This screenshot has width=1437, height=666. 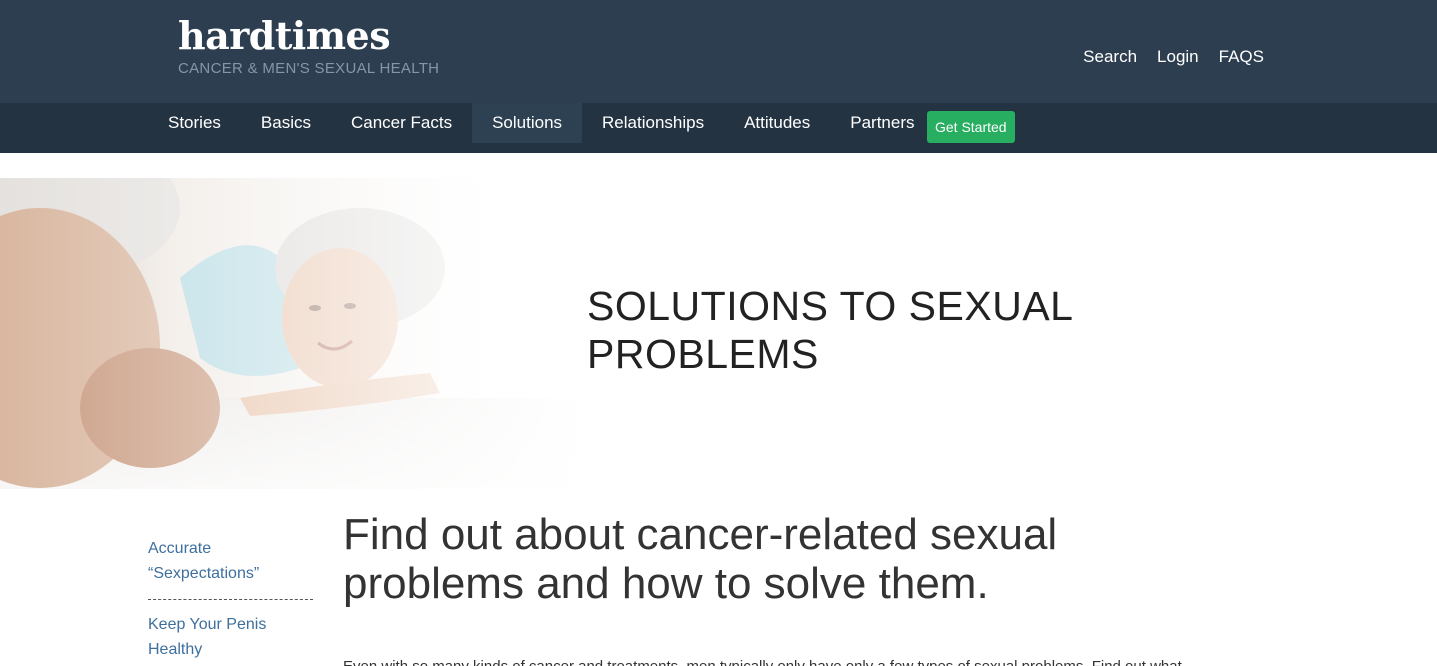 I want to click on nav-item-relationships: Relationships, so click(x=653, y=123).